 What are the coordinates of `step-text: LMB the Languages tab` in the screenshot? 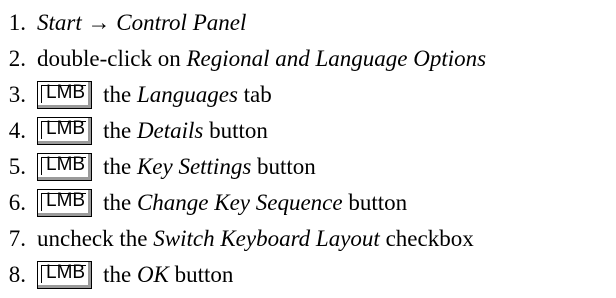 It's located at (154, 95).